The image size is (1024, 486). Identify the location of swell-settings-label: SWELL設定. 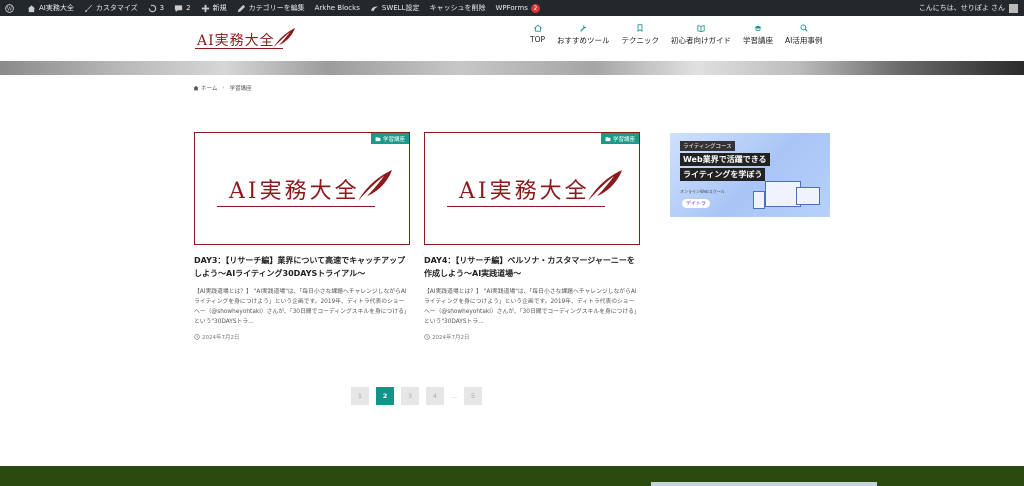
(400, 8).